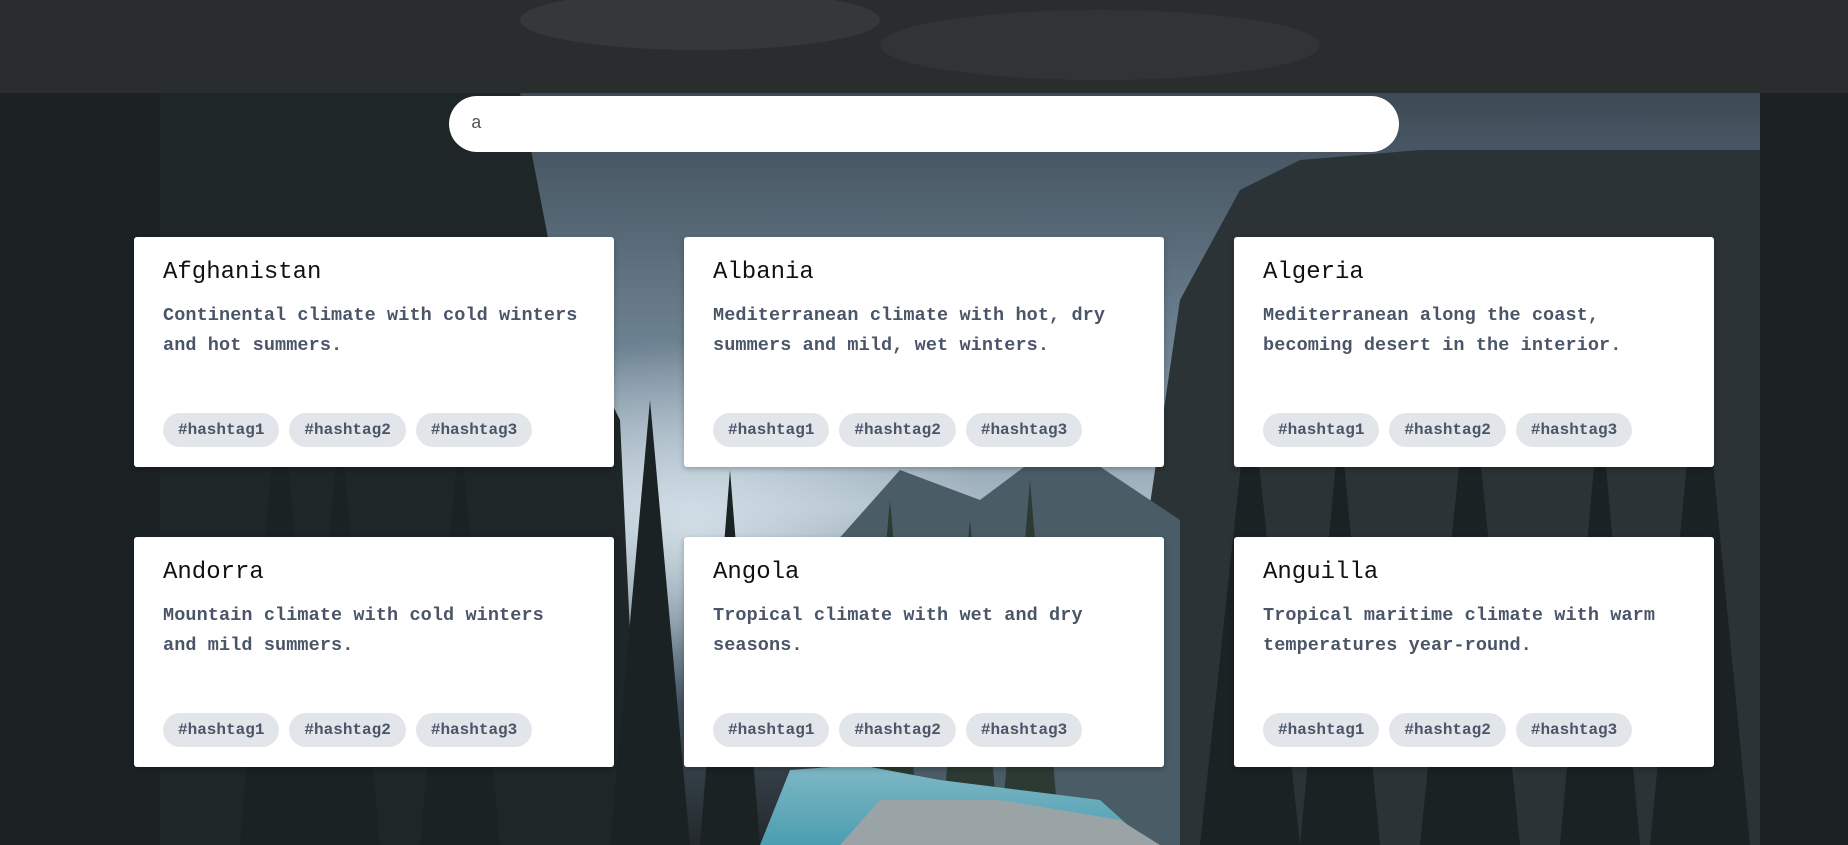 The height and width of the screenshot is (845, 1848). Describe the element at coordinates (756, 572) in the screenshot. I see `card-title: Angola` at that location.